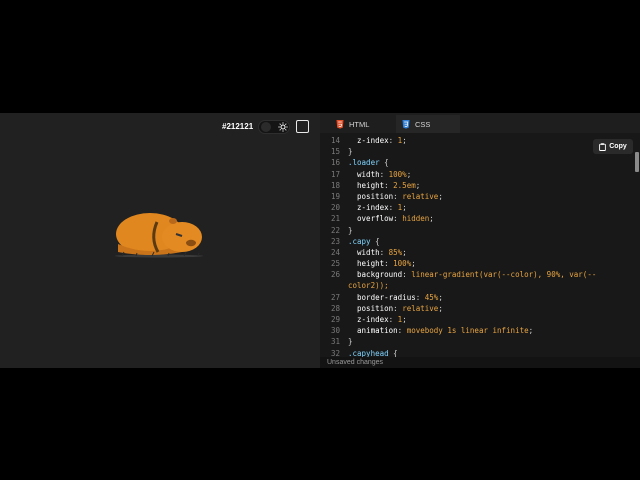 The image size is (640, 480). I want to click on line-number: 25, so click(335, 264).